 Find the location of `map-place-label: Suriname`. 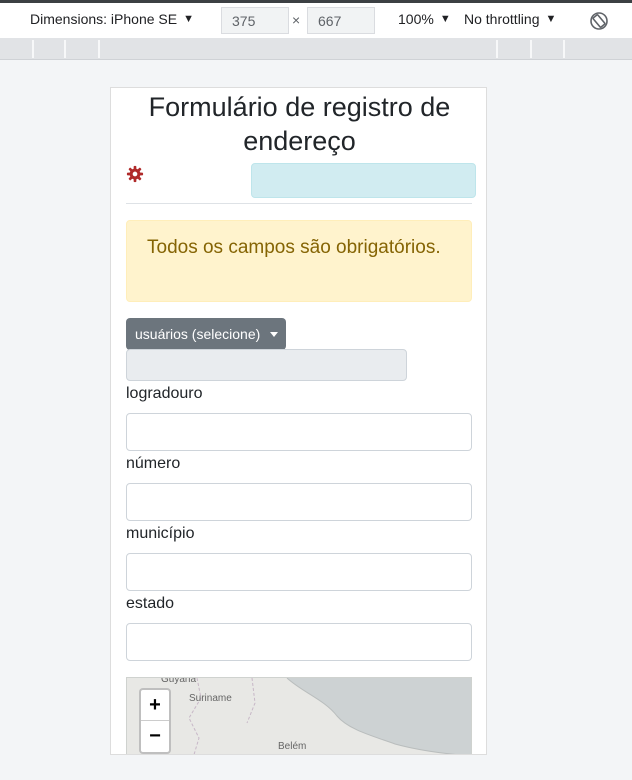

map-place-label: Suriname is located at coordinates (210, 698).